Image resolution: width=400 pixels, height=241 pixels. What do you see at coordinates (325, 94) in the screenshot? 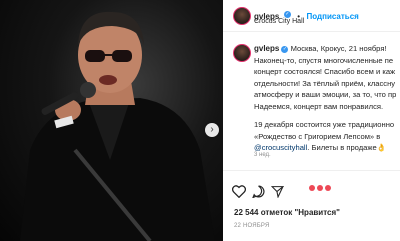
I see `caption-line-5: атмосферу и ваши эмоции, за то, что пр` at bounding box center [325, 94].